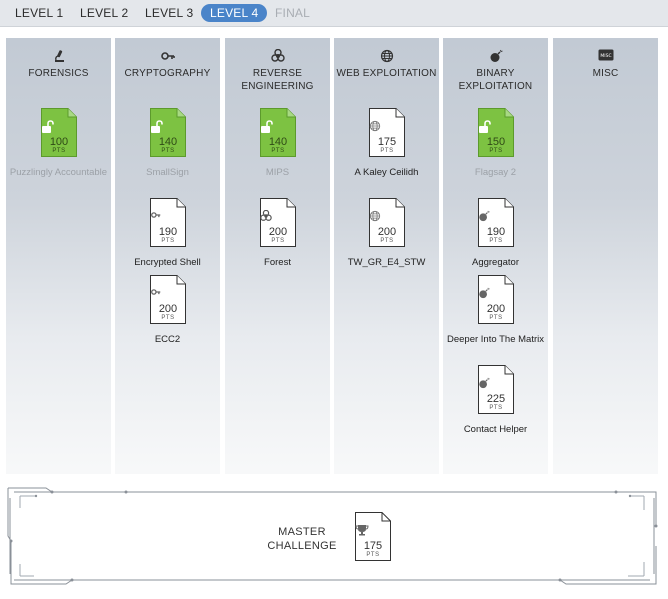 Image resolution: width=668 pixels, height=599 pixels. I want to click on points-value: 100, so click(59, 142).